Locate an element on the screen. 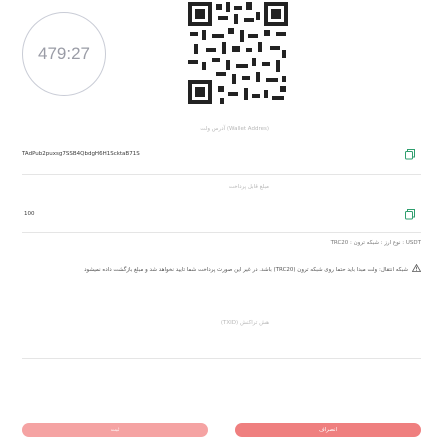 The width and height of the screenshot is (443, 441). wallet-address-value: TAdPub2puxsg7SSB4QbdgH6H1ScktaB71S is located at coordinates (81, 154).